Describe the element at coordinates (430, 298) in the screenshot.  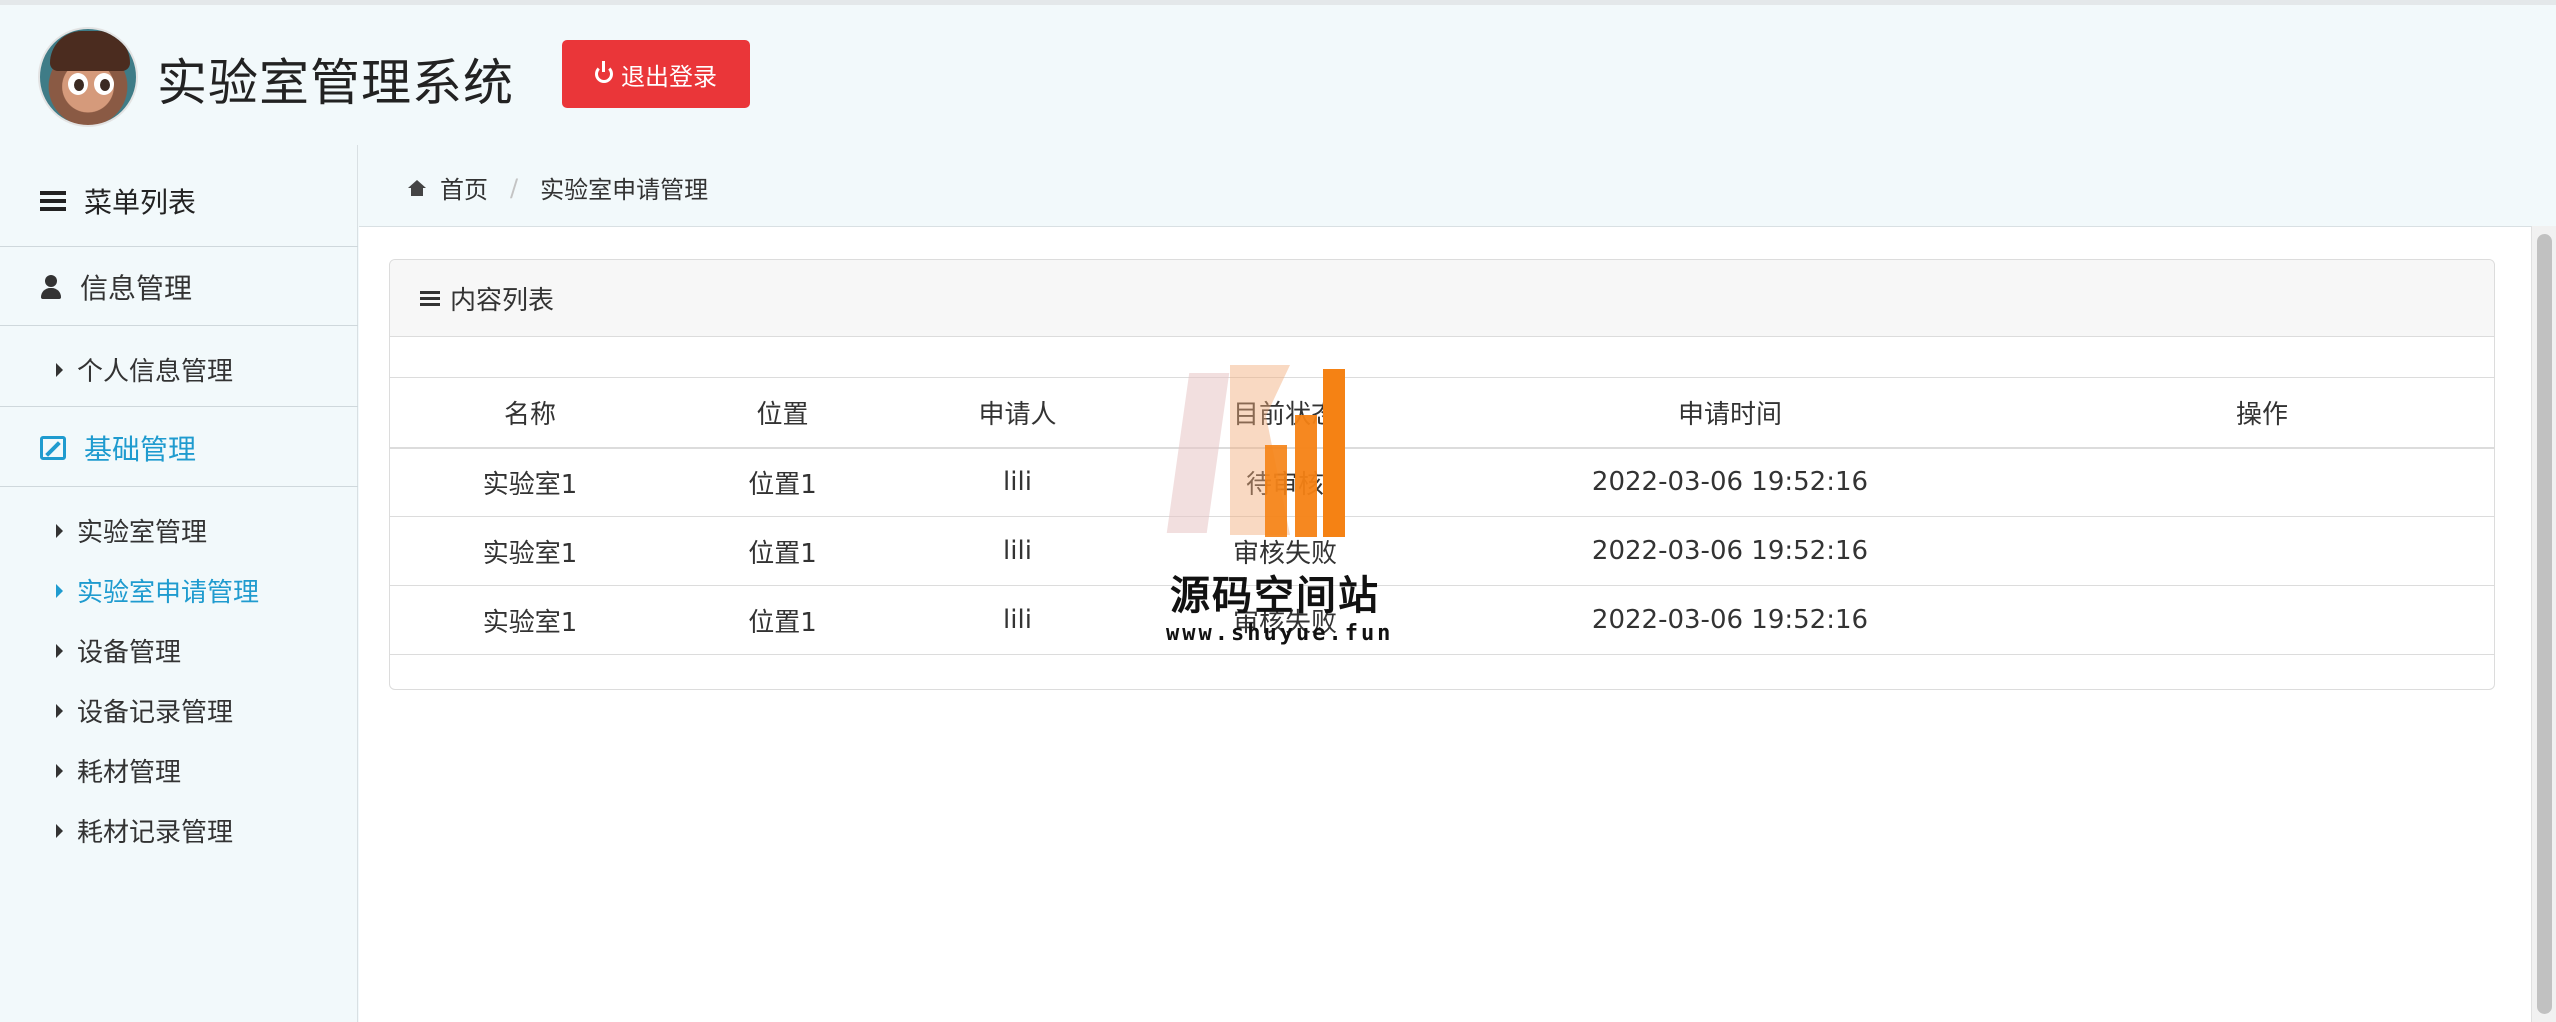
I see `bars-icon` at that location.